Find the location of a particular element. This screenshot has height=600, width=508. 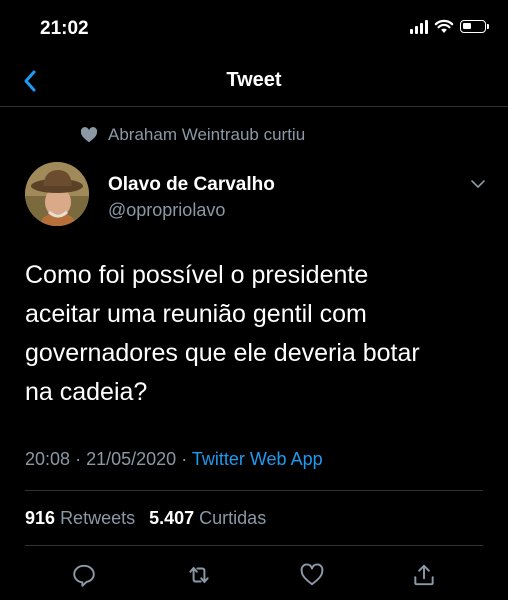

action-bar is located at coordinates (254, 576).